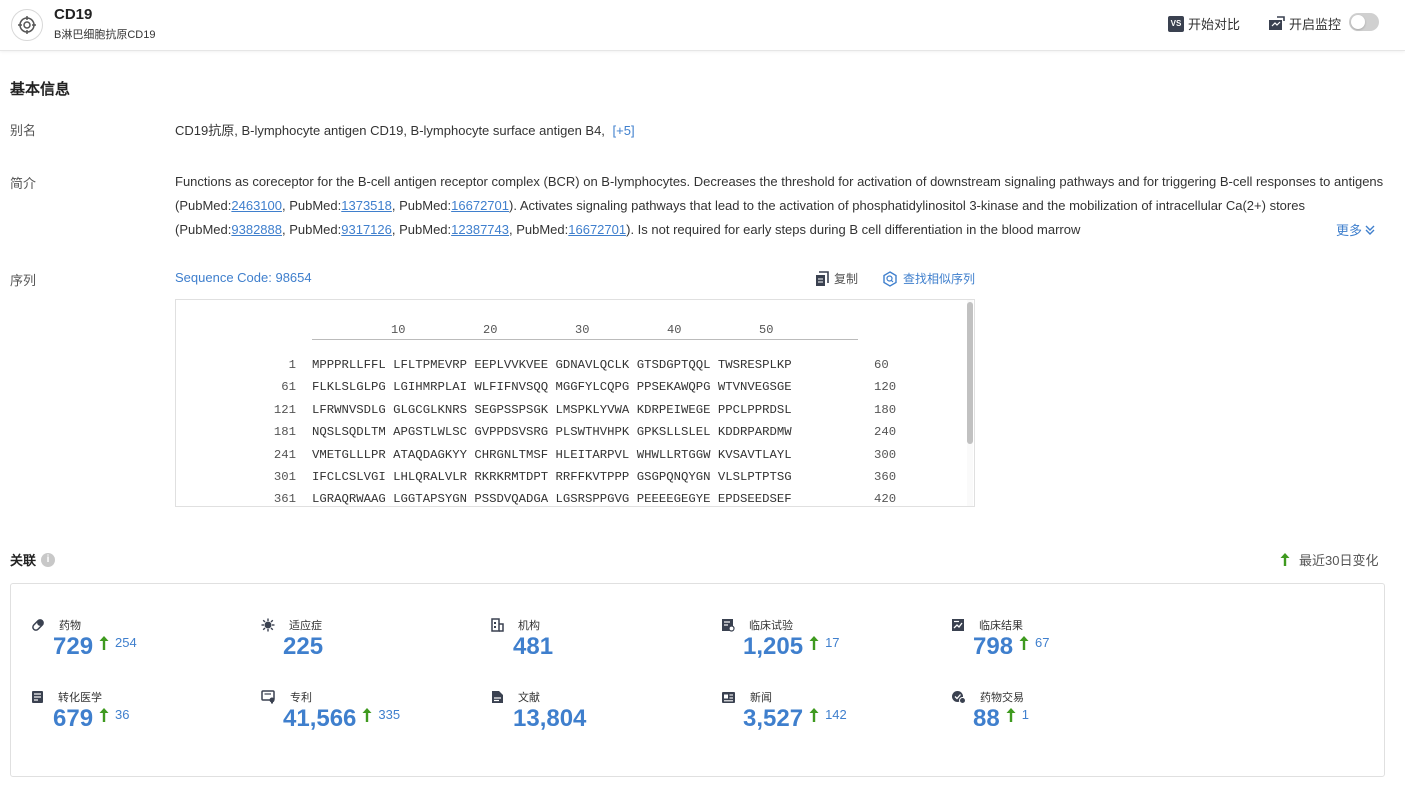 The width and height of the screenshot is (1405, 785). What do you see at coordinates (773, 647) in the screenshot?
I see `stat-number: 1,205` at bounding box center [773, 647].